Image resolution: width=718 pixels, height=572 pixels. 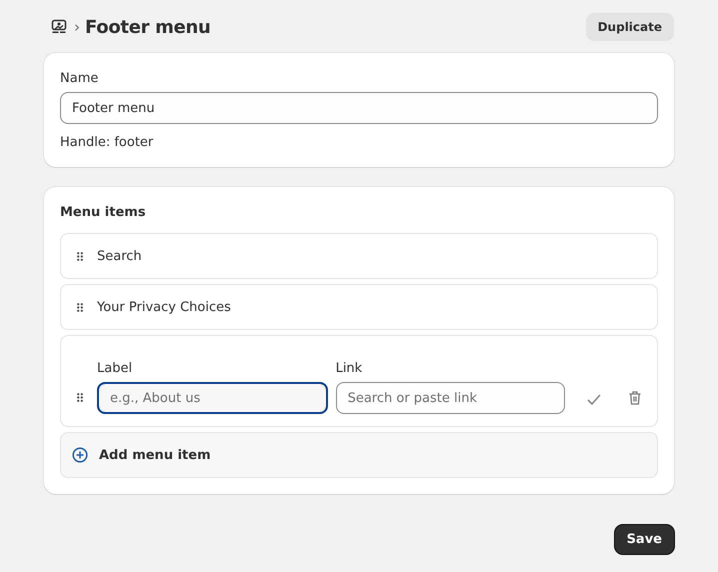 I want to click on duplicate-button: Duplicate, so click(x=630, y=27).